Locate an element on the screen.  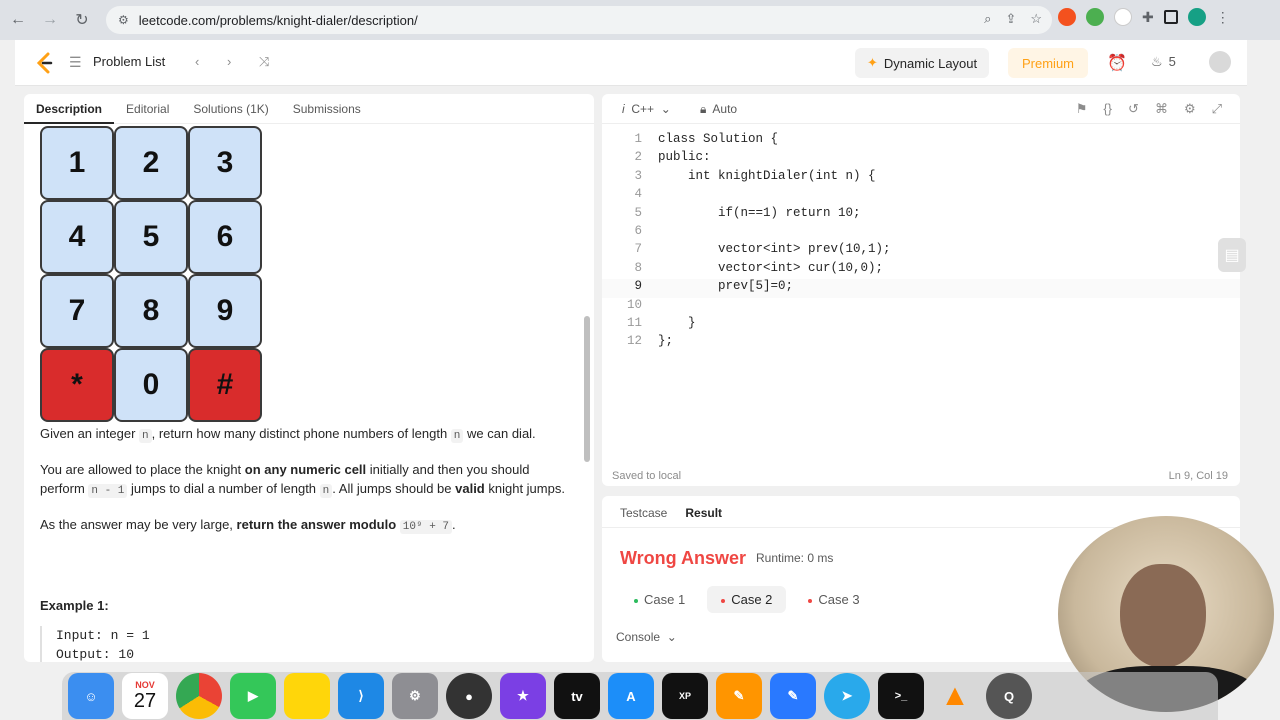
code-line: 8 vector<int> cur(10,0); is located at coordinates (921, 270).